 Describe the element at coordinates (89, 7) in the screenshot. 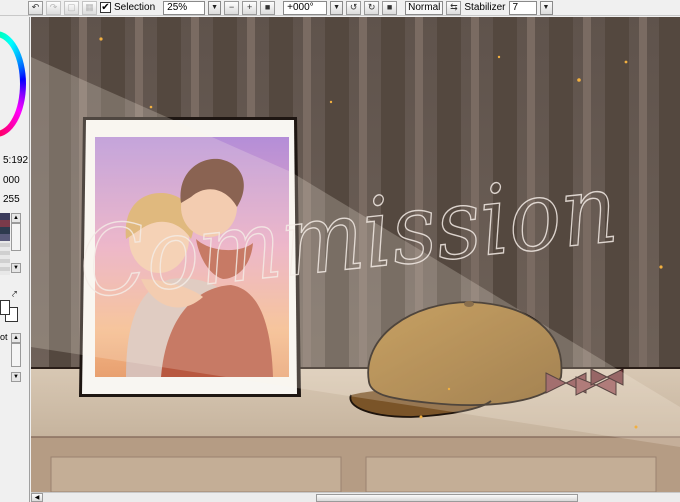

I see `invert-selection-icon: ▦` at that location.